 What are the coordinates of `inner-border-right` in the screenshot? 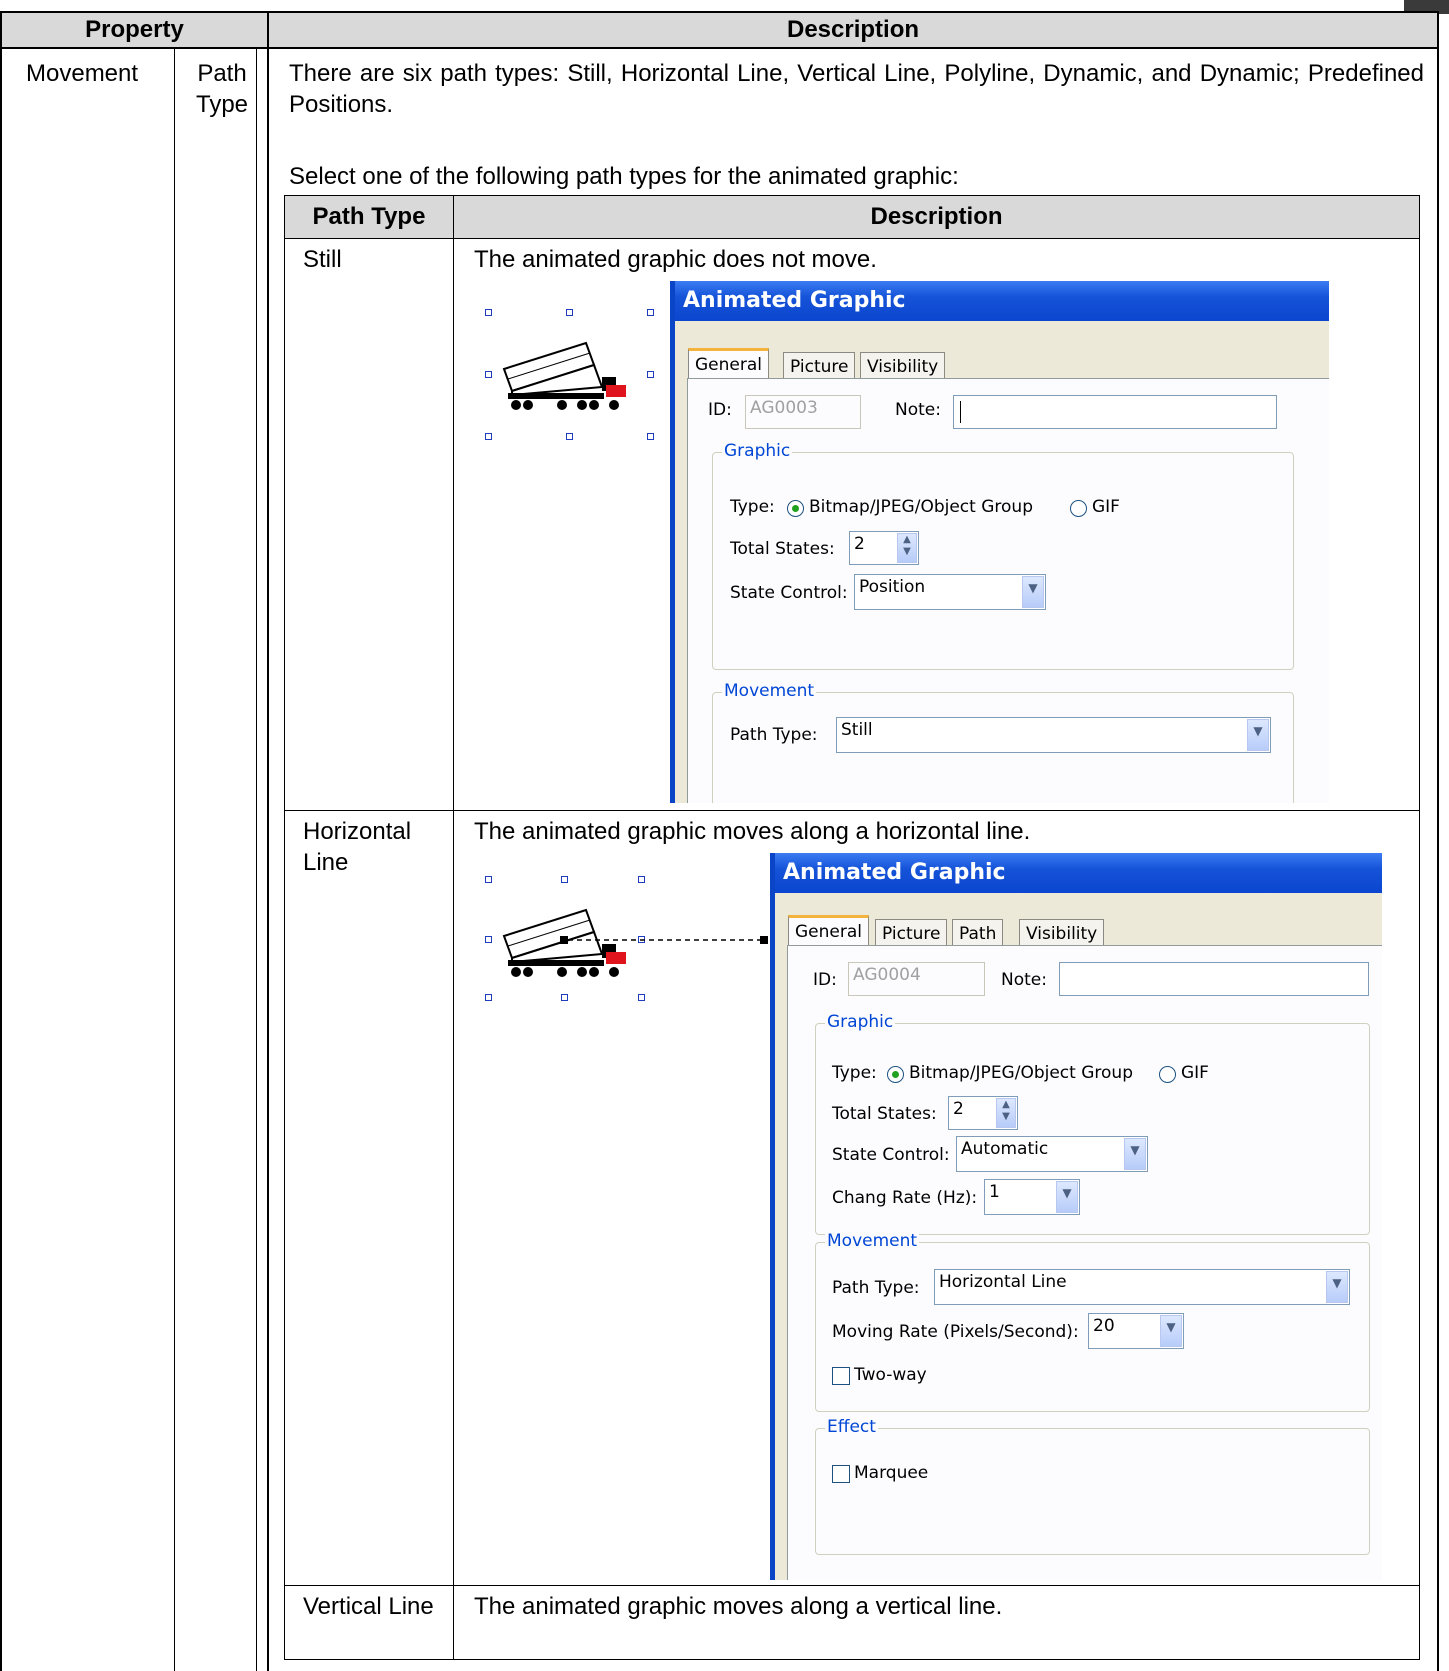 It's located at (1419, 927).